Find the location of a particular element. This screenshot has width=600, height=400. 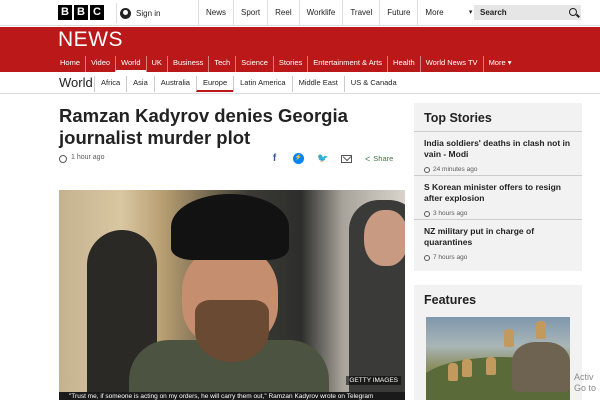

windows-activation-watermark: Activ Go to is located at coordinates (585, 383).